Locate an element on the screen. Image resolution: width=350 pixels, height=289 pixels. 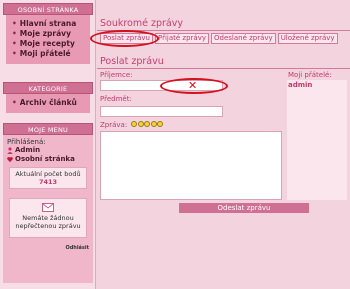
friends-label: Moji přátelé: is located at coordinates (310, 75).